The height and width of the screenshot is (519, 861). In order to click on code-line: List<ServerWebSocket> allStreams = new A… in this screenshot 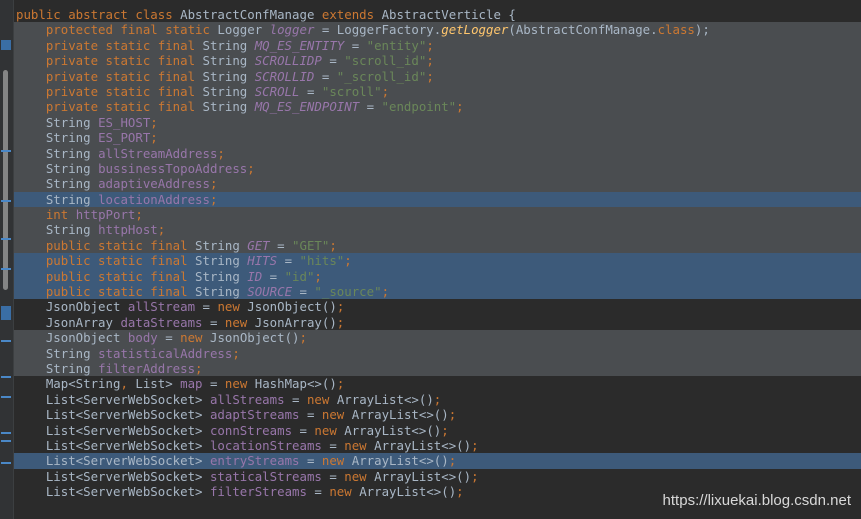, I will do `click(437, 399)`.